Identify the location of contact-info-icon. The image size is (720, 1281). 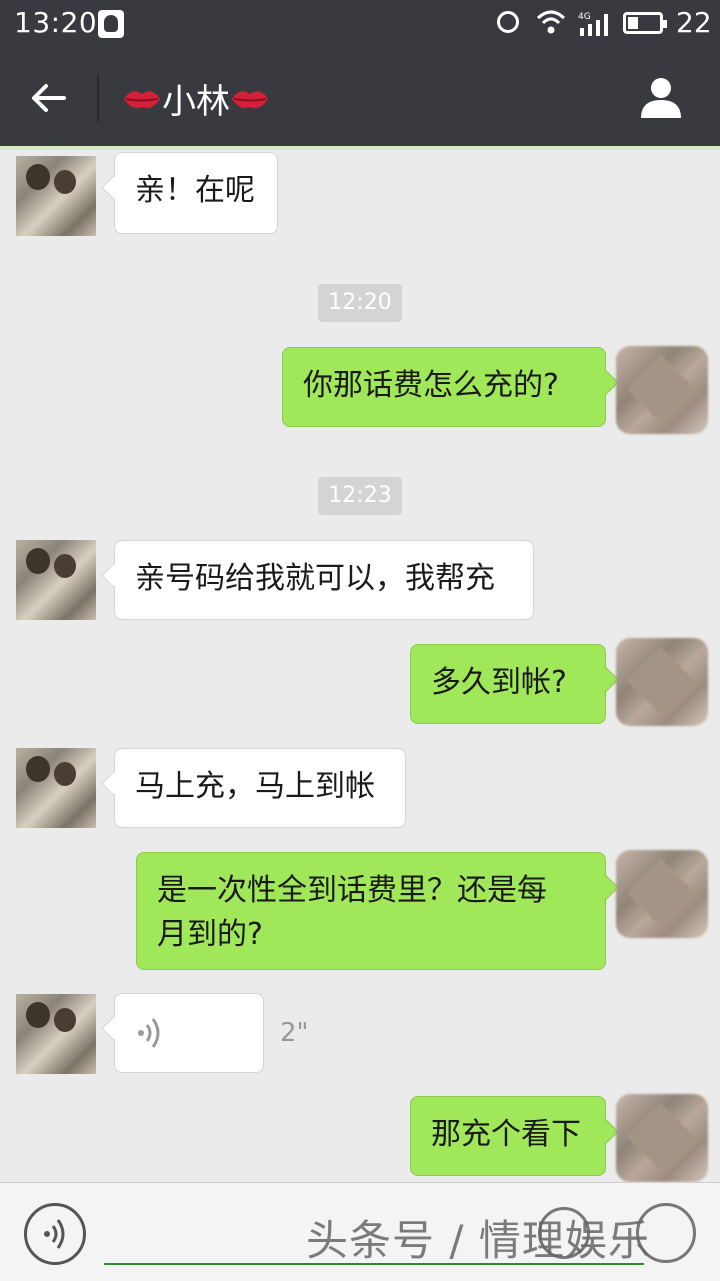
(661, 97).